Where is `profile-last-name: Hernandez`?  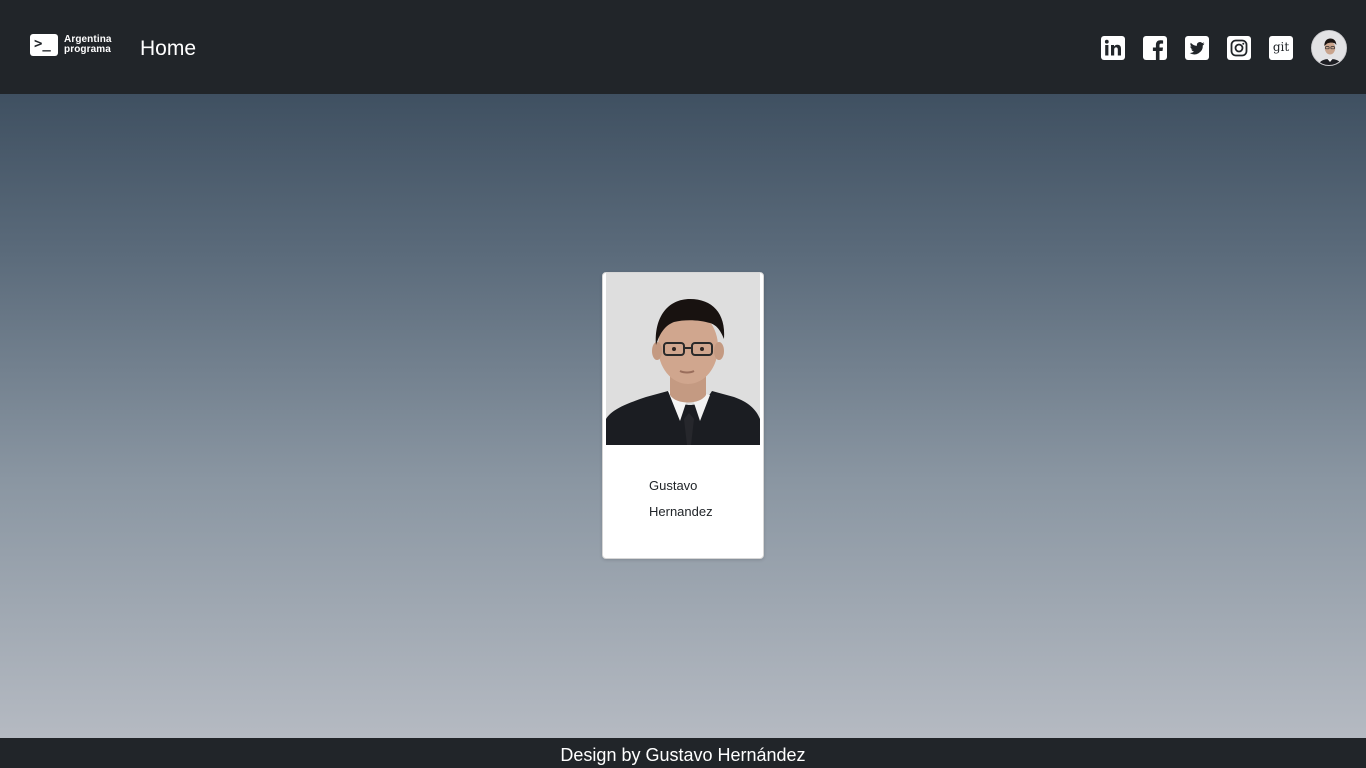
profile-last-name: Hernandez is located at coordinates (681, 511).